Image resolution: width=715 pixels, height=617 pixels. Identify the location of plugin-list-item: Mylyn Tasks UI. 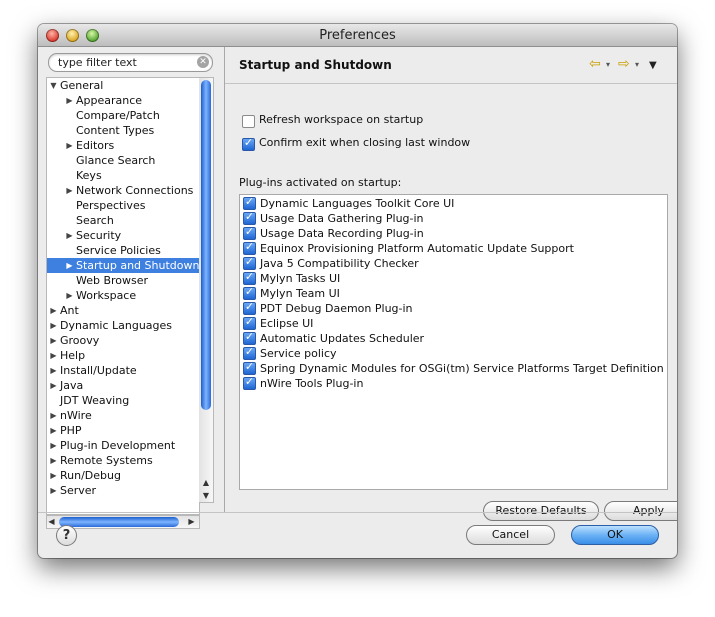
(453, 278).